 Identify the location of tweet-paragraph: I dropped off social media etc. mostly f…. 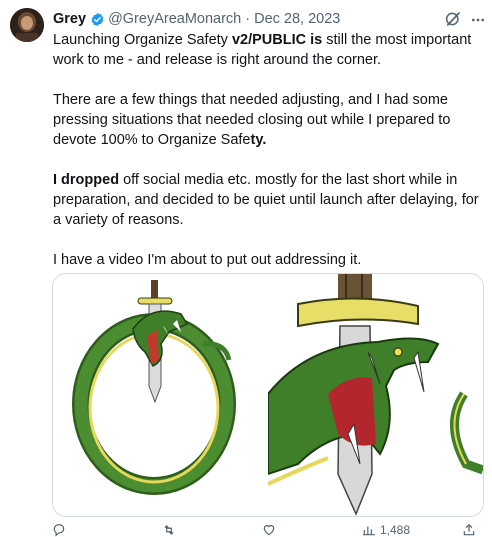
(271, 200).